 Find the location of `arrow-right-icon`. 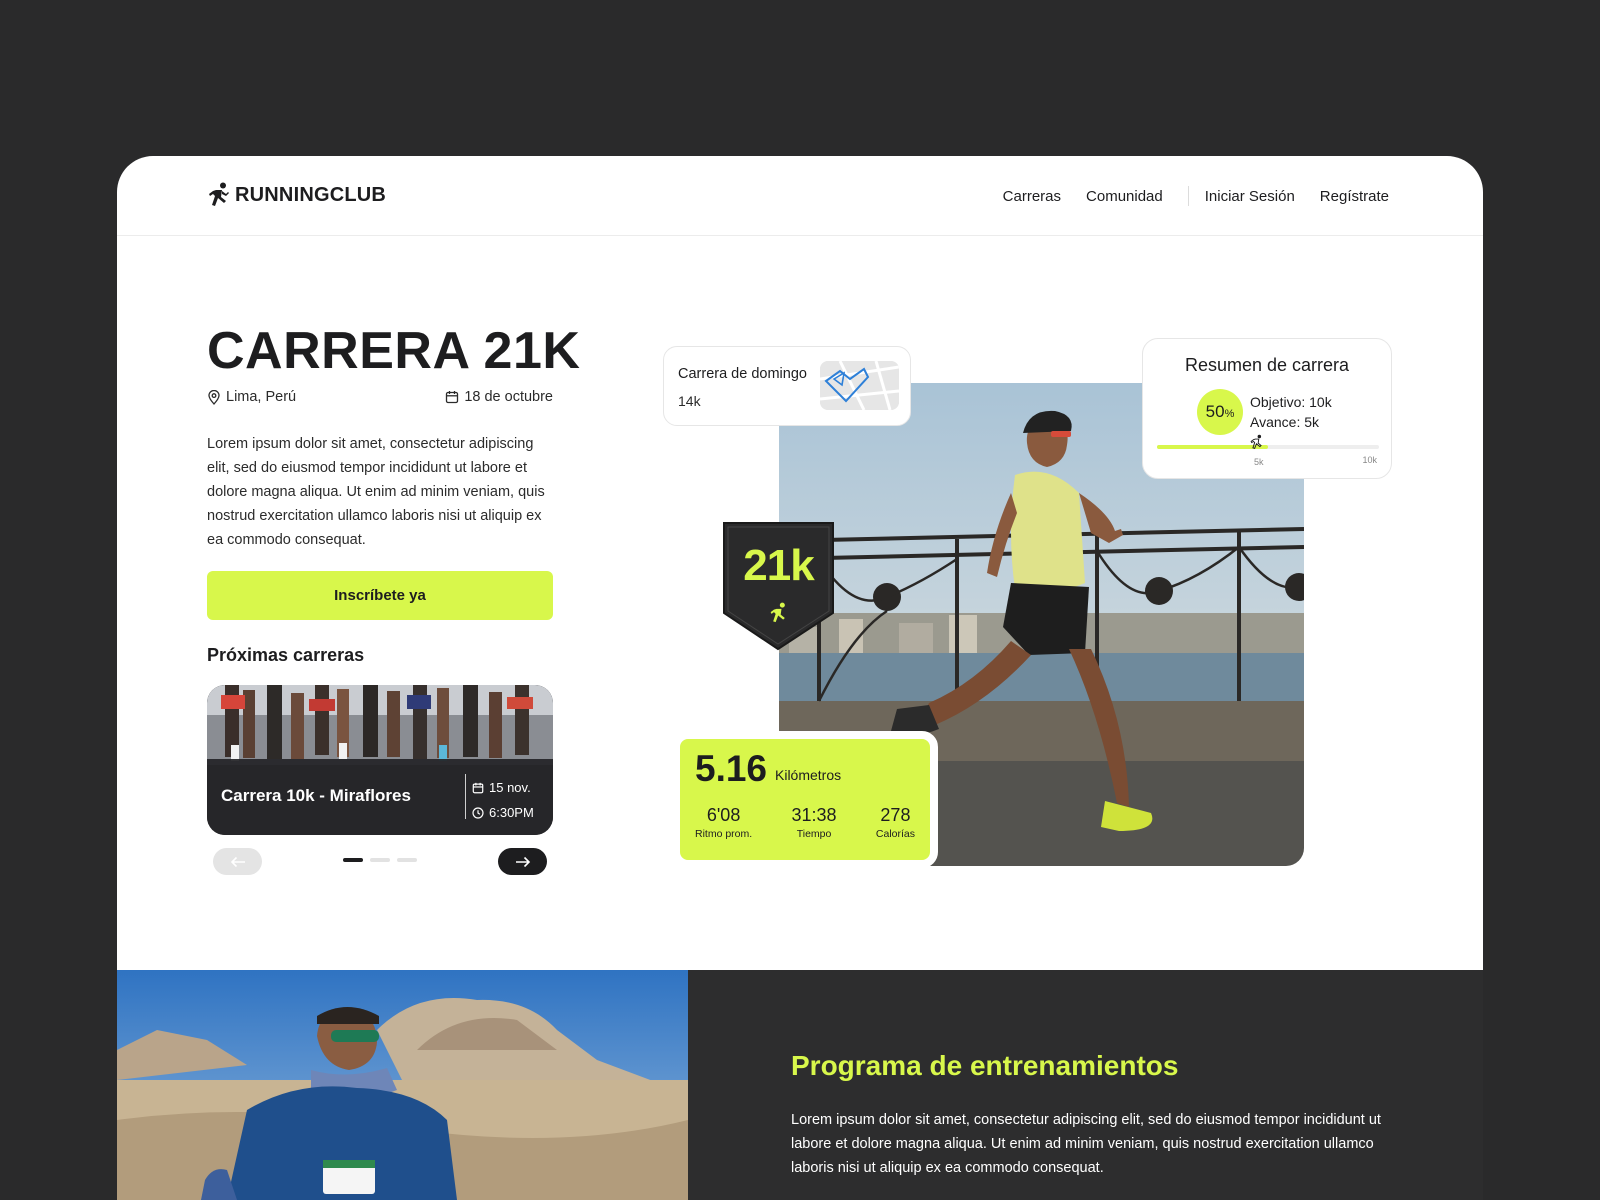

arrow-right-icon is located at coordinates (522, 861).